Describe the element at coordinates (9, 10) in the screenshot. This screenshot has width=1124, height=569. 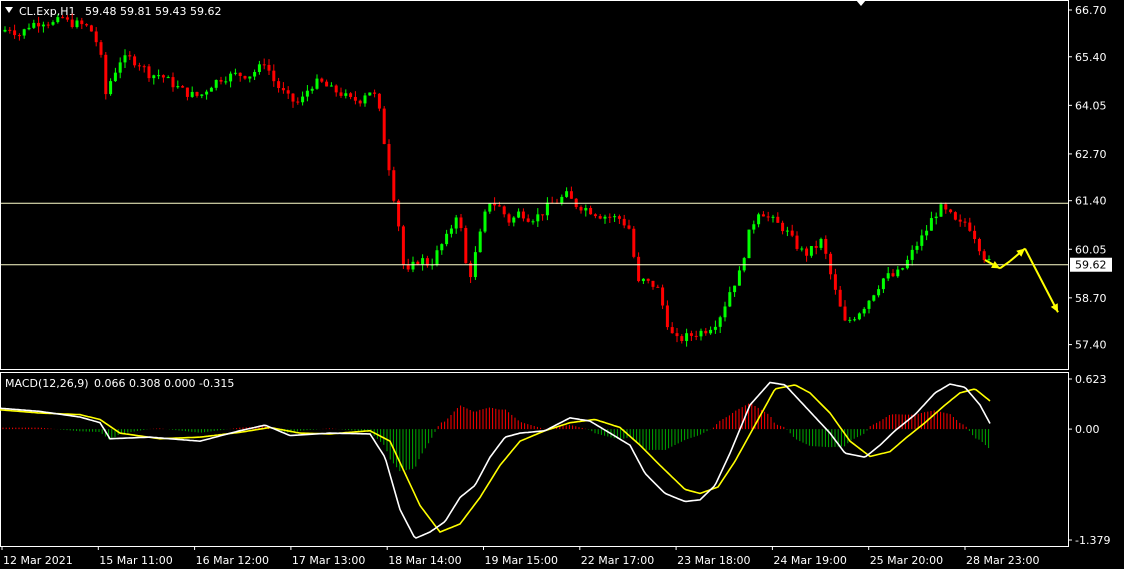
I see `symbol-dropdown-icon` at that location.